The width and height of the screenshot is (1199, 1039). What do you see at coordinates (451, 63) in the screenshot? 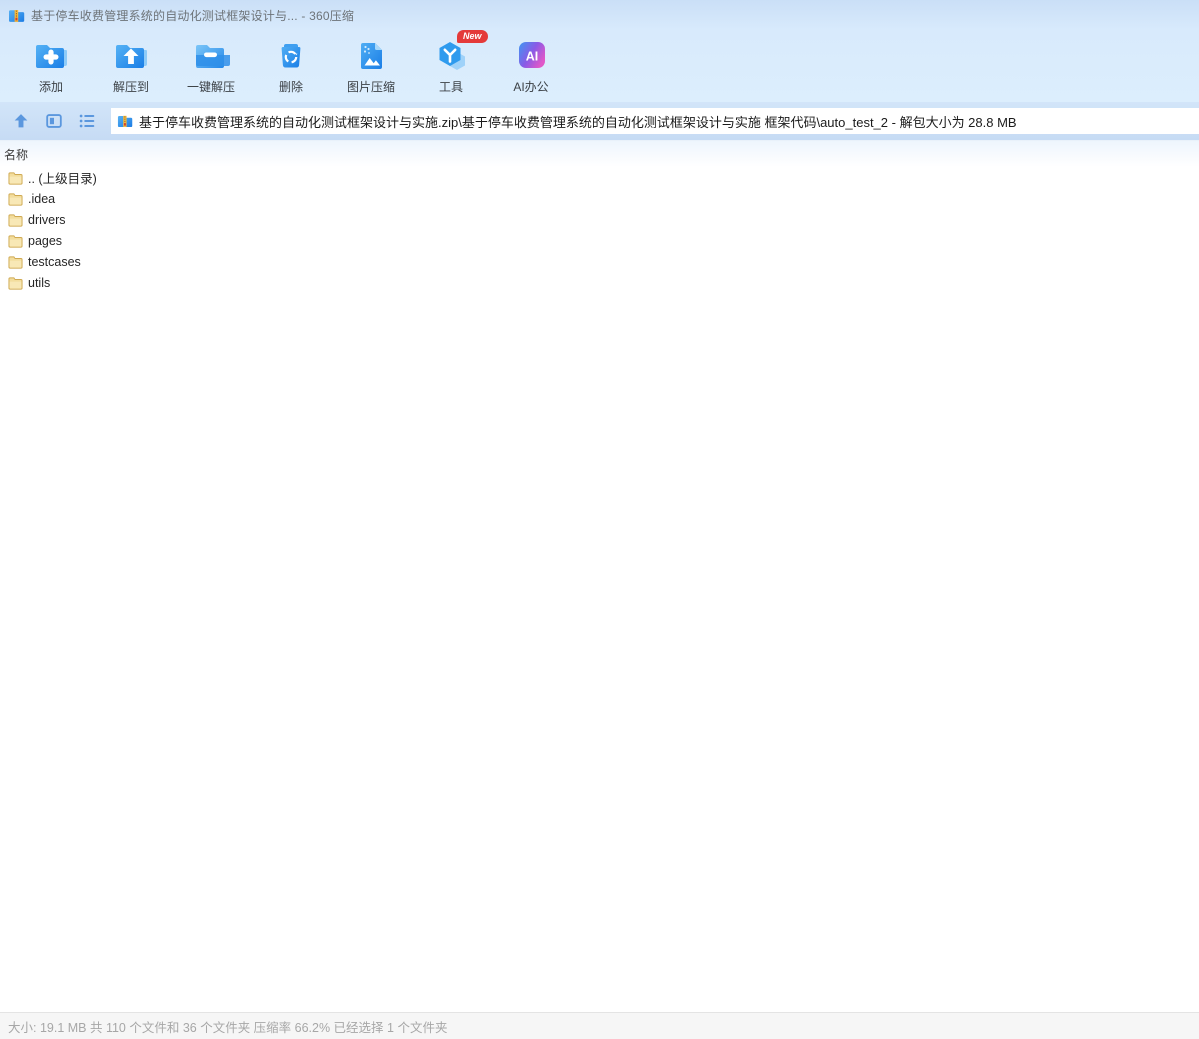
I see `toolbar-button-tools: 工具 New` at bounding box center [451, 63].